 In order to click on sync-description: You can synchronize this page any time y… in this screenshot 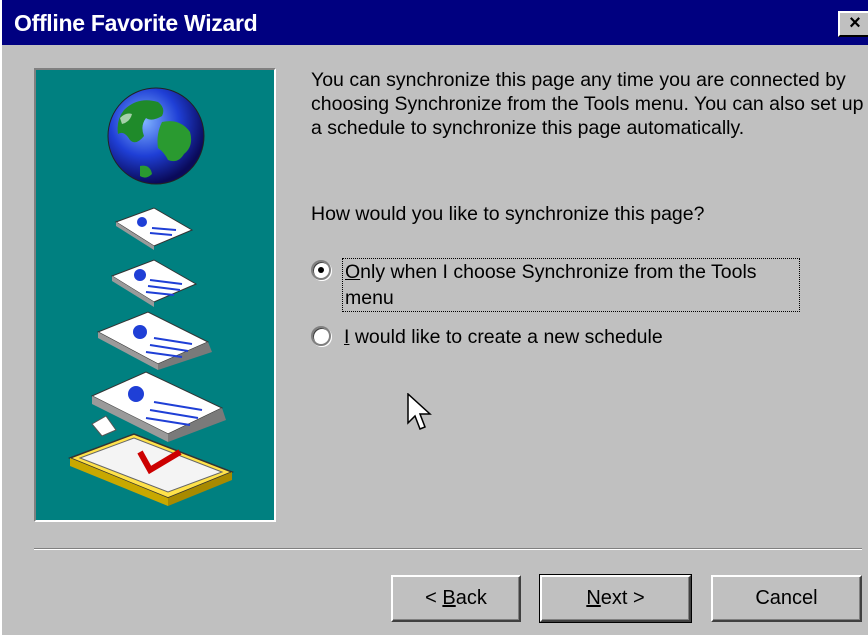, I will do `click(587, 104)`.